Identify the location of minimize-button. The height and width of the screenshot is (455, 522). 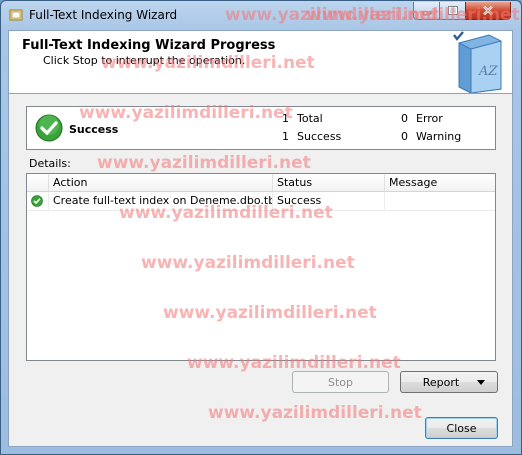
(426, 11).